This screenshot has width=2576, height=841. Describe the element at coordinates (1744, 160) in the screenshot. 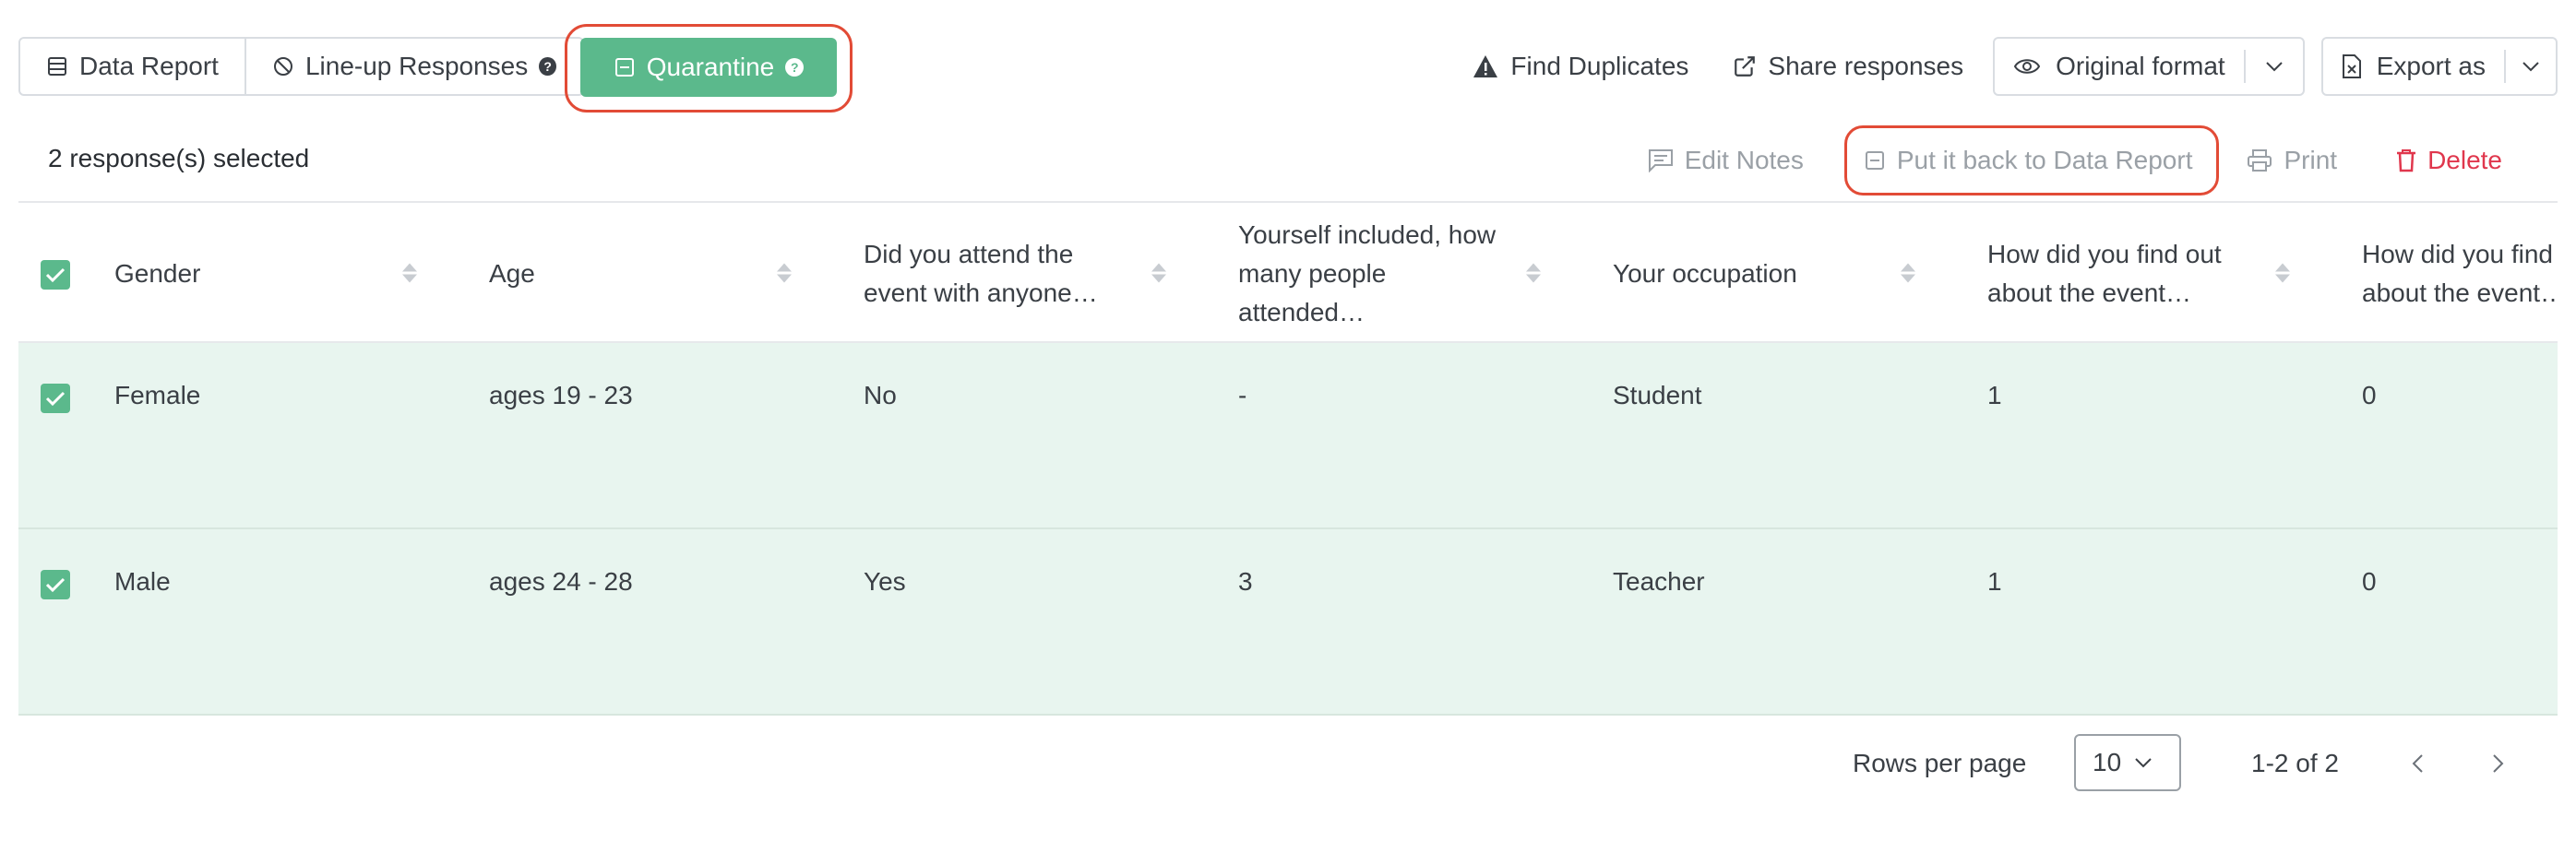

I see `edit-notes-label: Edit Notes` at that location.